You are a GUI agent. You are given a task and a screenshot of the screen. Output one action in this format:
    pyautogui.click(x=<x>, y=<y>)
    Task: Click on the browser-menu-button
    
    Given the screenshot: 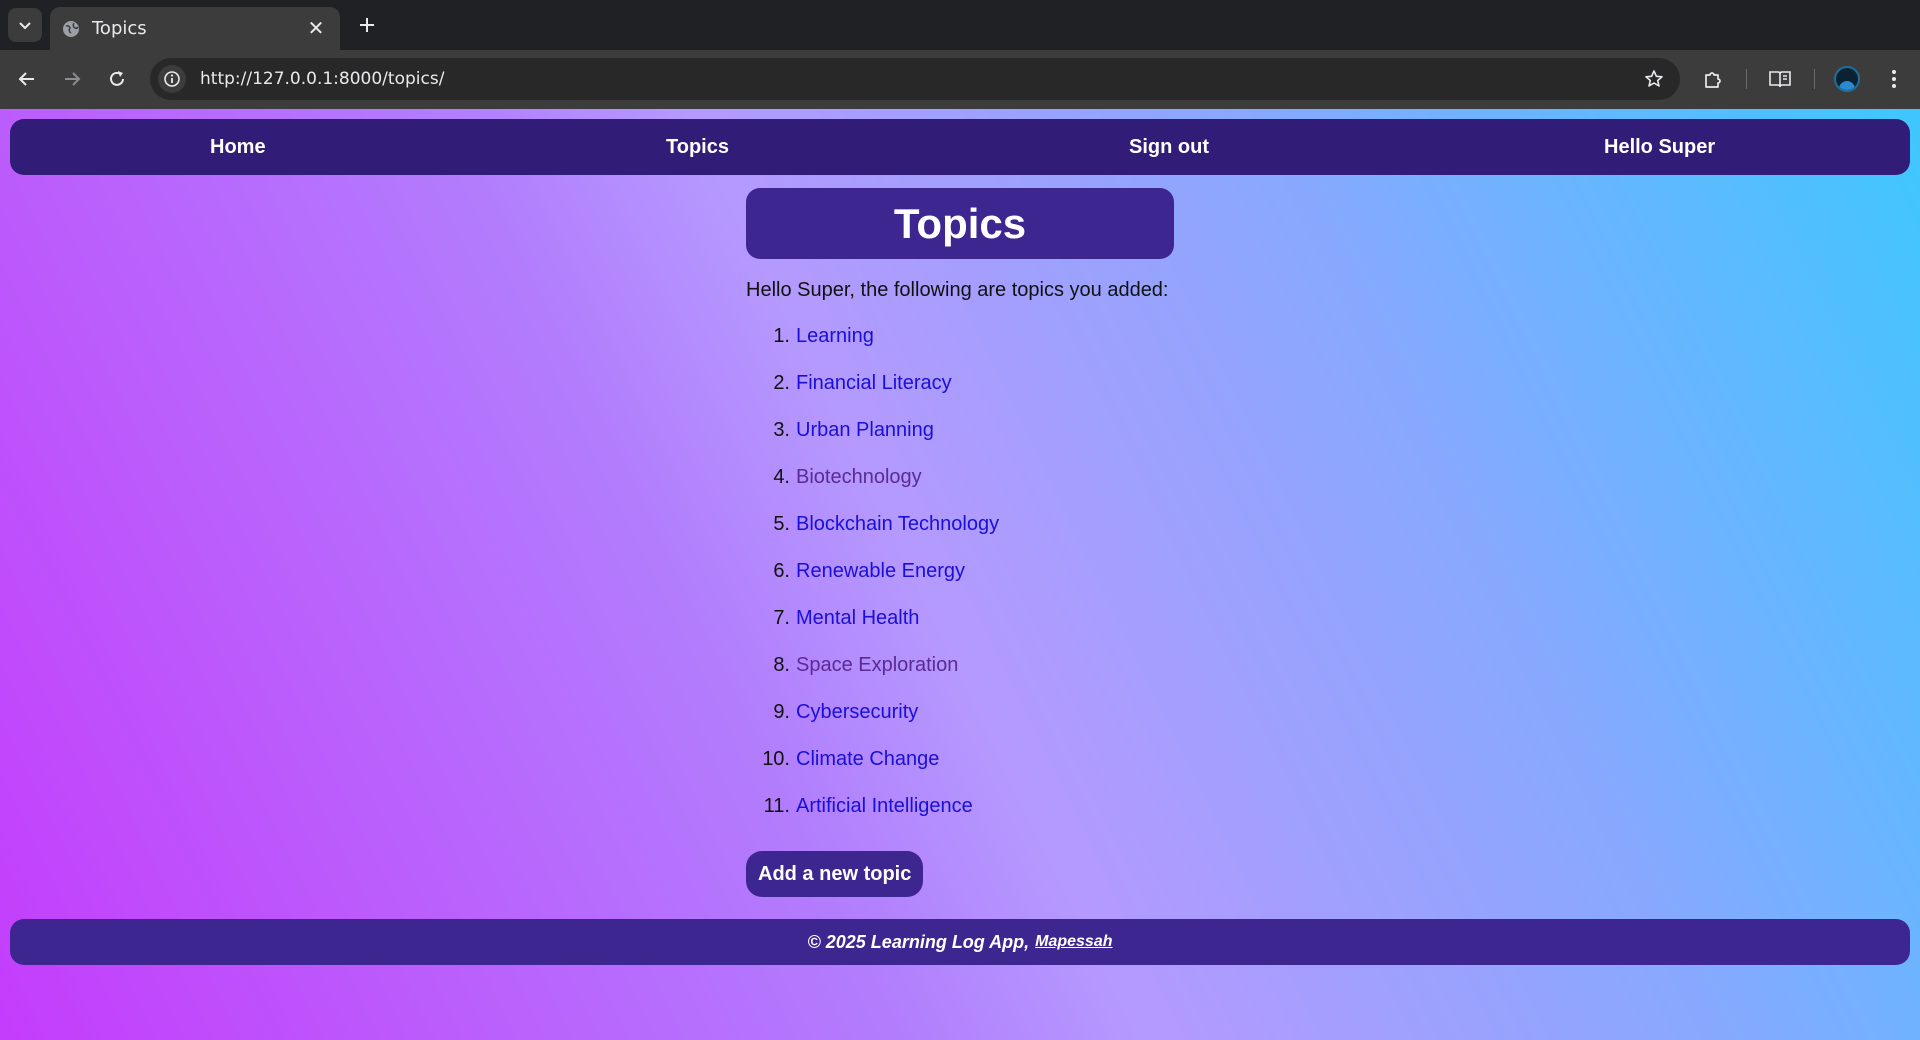 What is the action you would take?
    pyautogui.click(x=1894, y=79)
    